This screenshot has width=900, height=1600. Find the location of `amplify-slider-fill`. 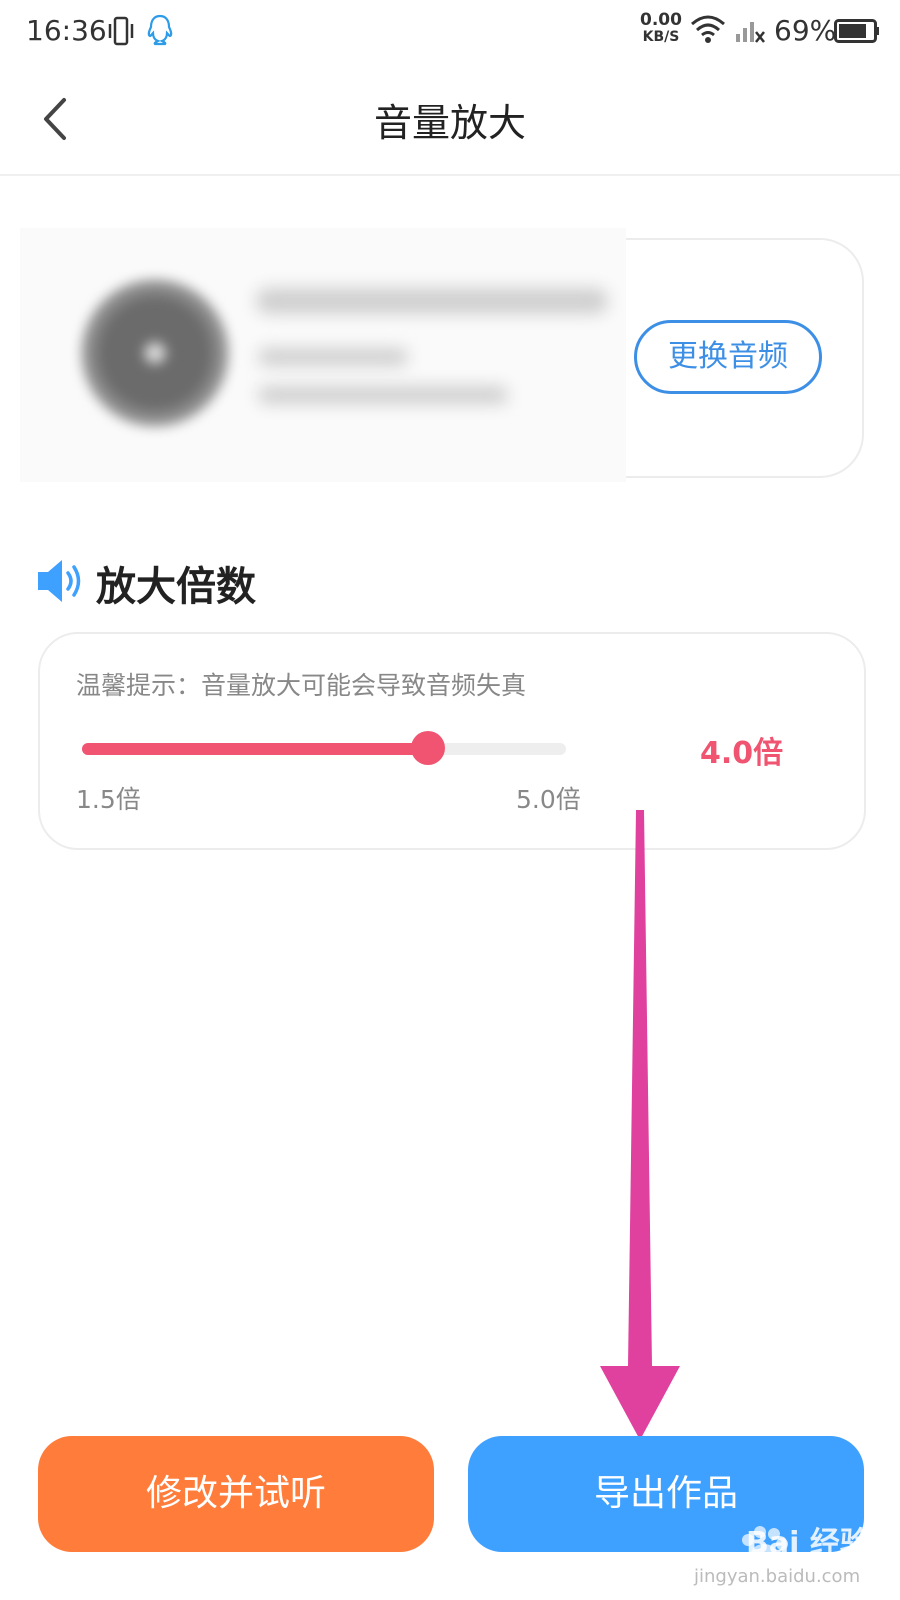

amplify-slider-fill is located at coordinates (255, 749).